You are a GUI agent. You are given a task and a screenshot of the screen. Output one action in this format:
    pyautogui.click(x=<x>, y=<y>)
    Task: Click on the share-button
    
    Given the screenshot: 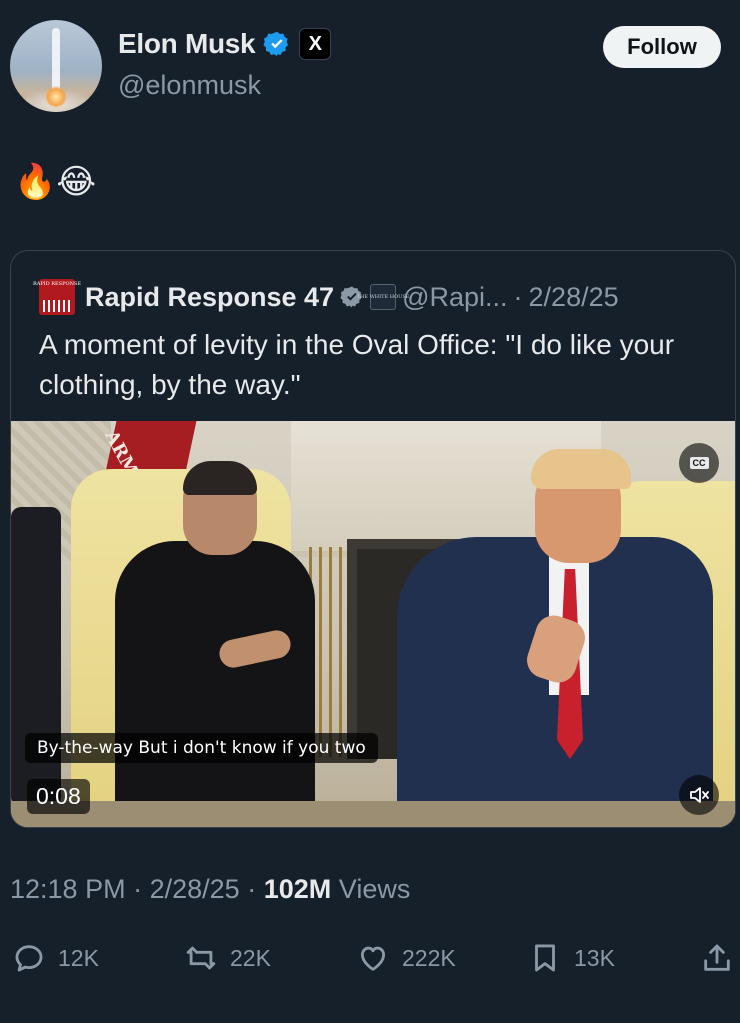 What is the action you would take?
    pyautogui.click(x=717, y=958)
    